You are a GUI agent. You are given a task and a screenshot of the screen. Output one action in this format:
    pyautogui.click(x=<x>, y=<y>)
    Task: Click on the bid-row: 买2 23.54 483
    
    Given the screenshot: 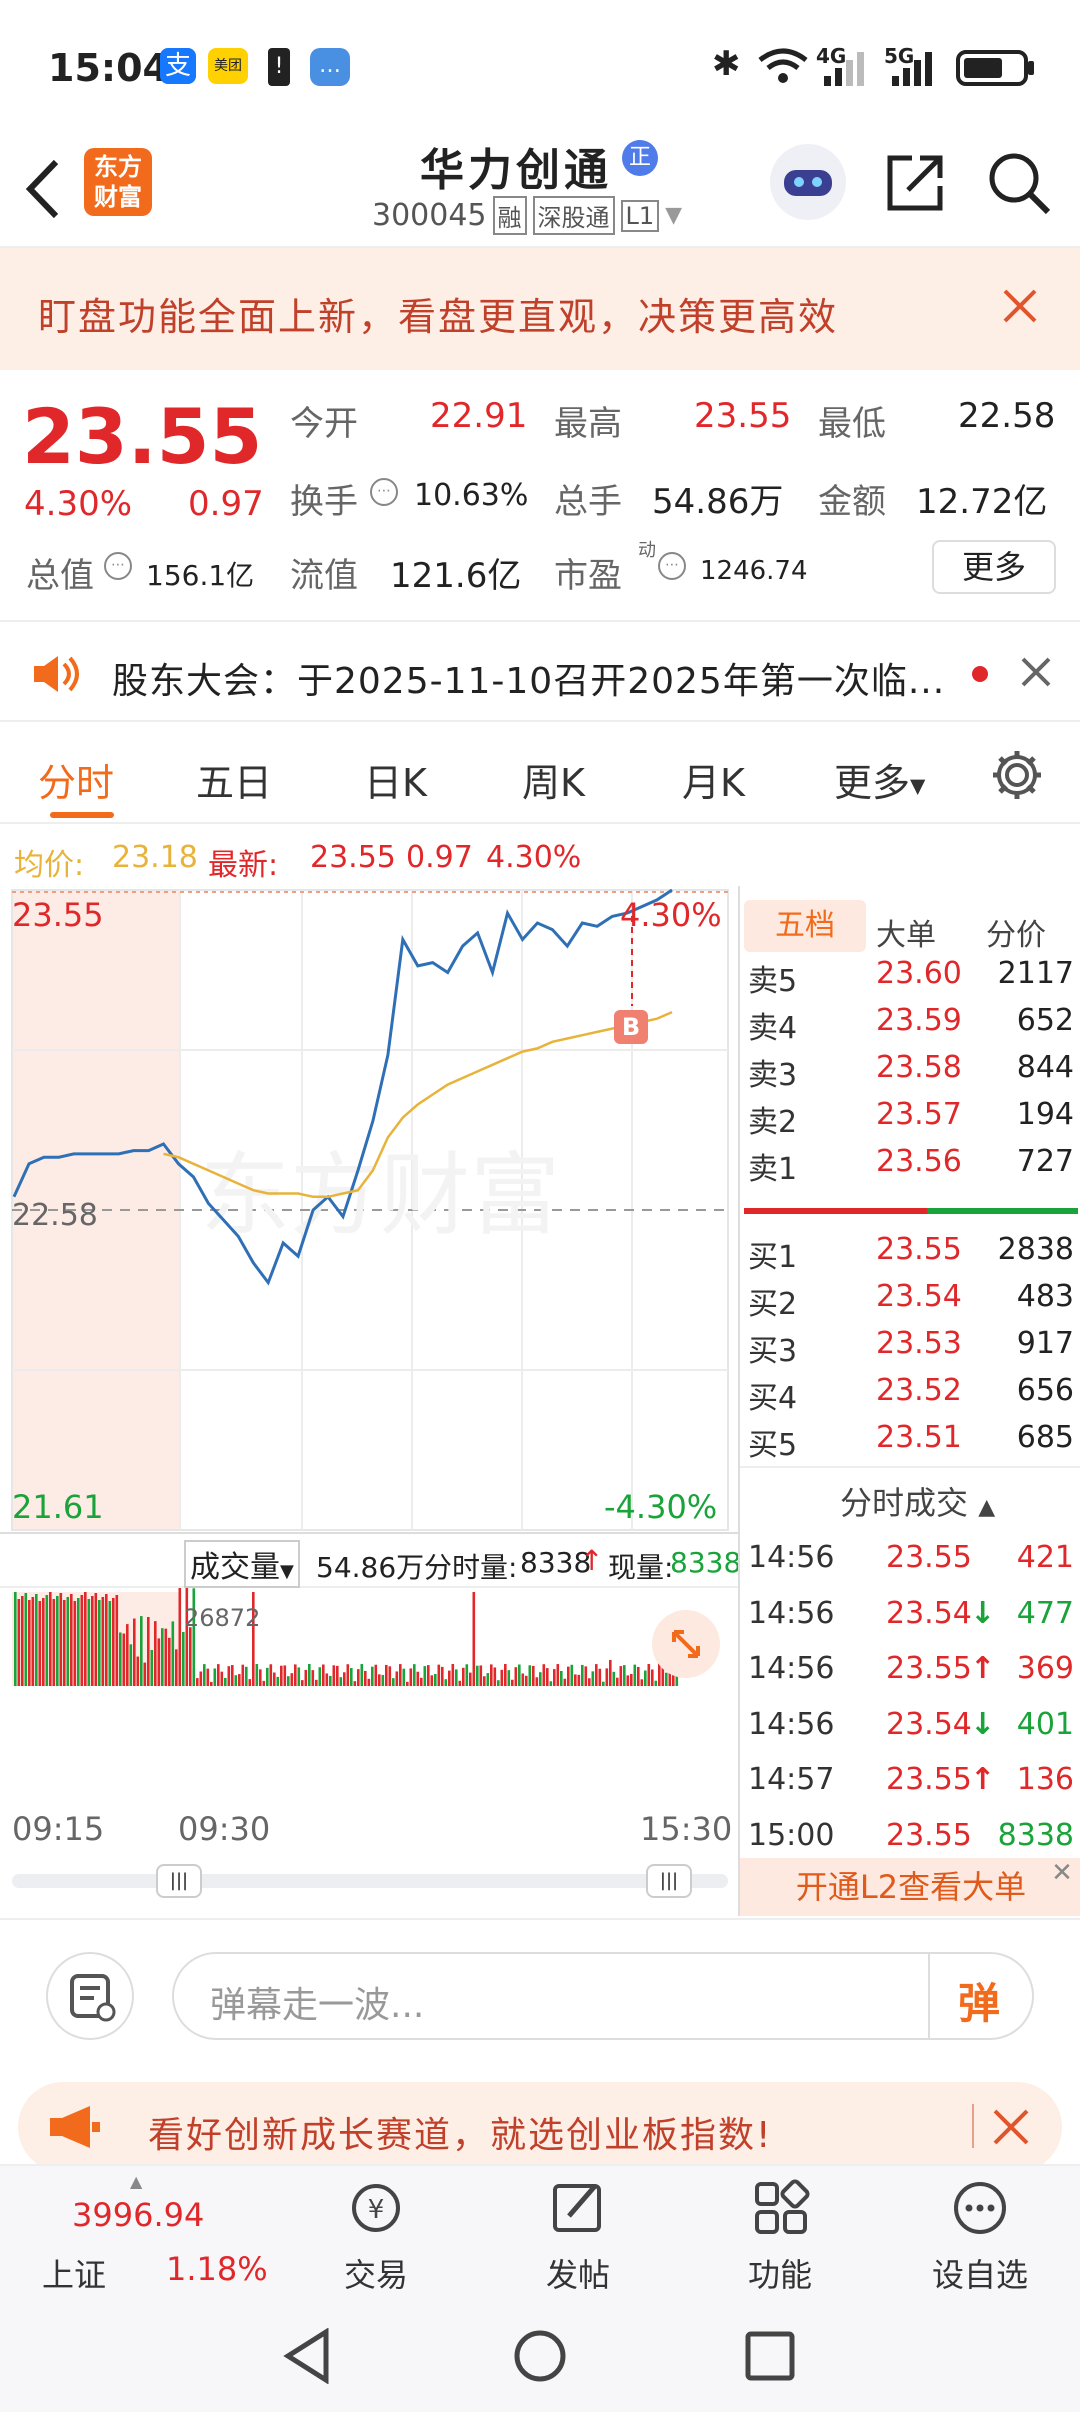 What is the action you would take?
    pyautogui.click(x=910, y=1297)
    